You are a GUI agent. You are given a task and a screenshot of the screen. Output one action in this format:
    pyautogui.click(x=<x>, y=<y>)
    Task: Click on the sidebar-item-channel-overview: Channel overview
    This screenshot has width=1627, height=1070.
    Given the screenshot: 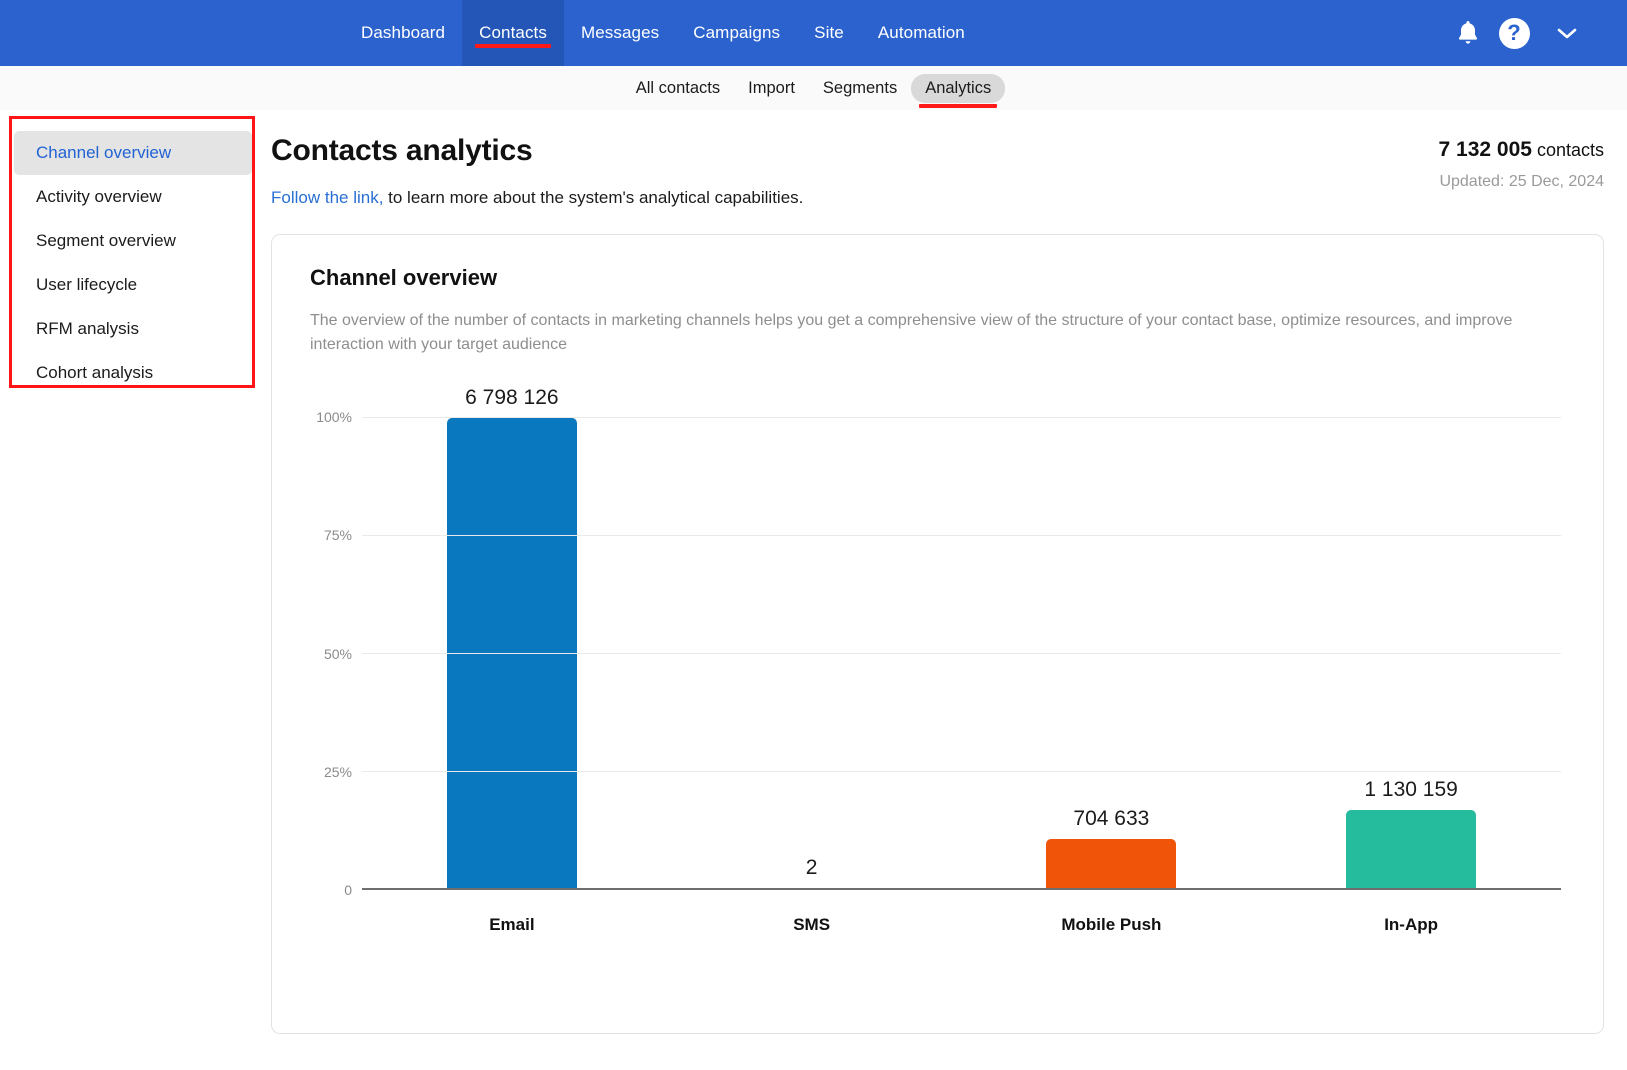 What is the action you would take?
    pyautogui.click(x=133, y=153)
    